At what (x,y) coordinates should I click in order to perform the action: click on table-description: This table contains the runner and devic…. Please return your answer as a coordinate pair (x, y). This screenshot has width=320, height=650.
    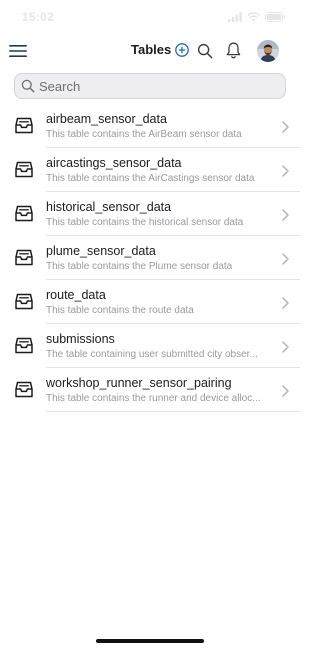
    Looking at the image, I should click on (153, 398).